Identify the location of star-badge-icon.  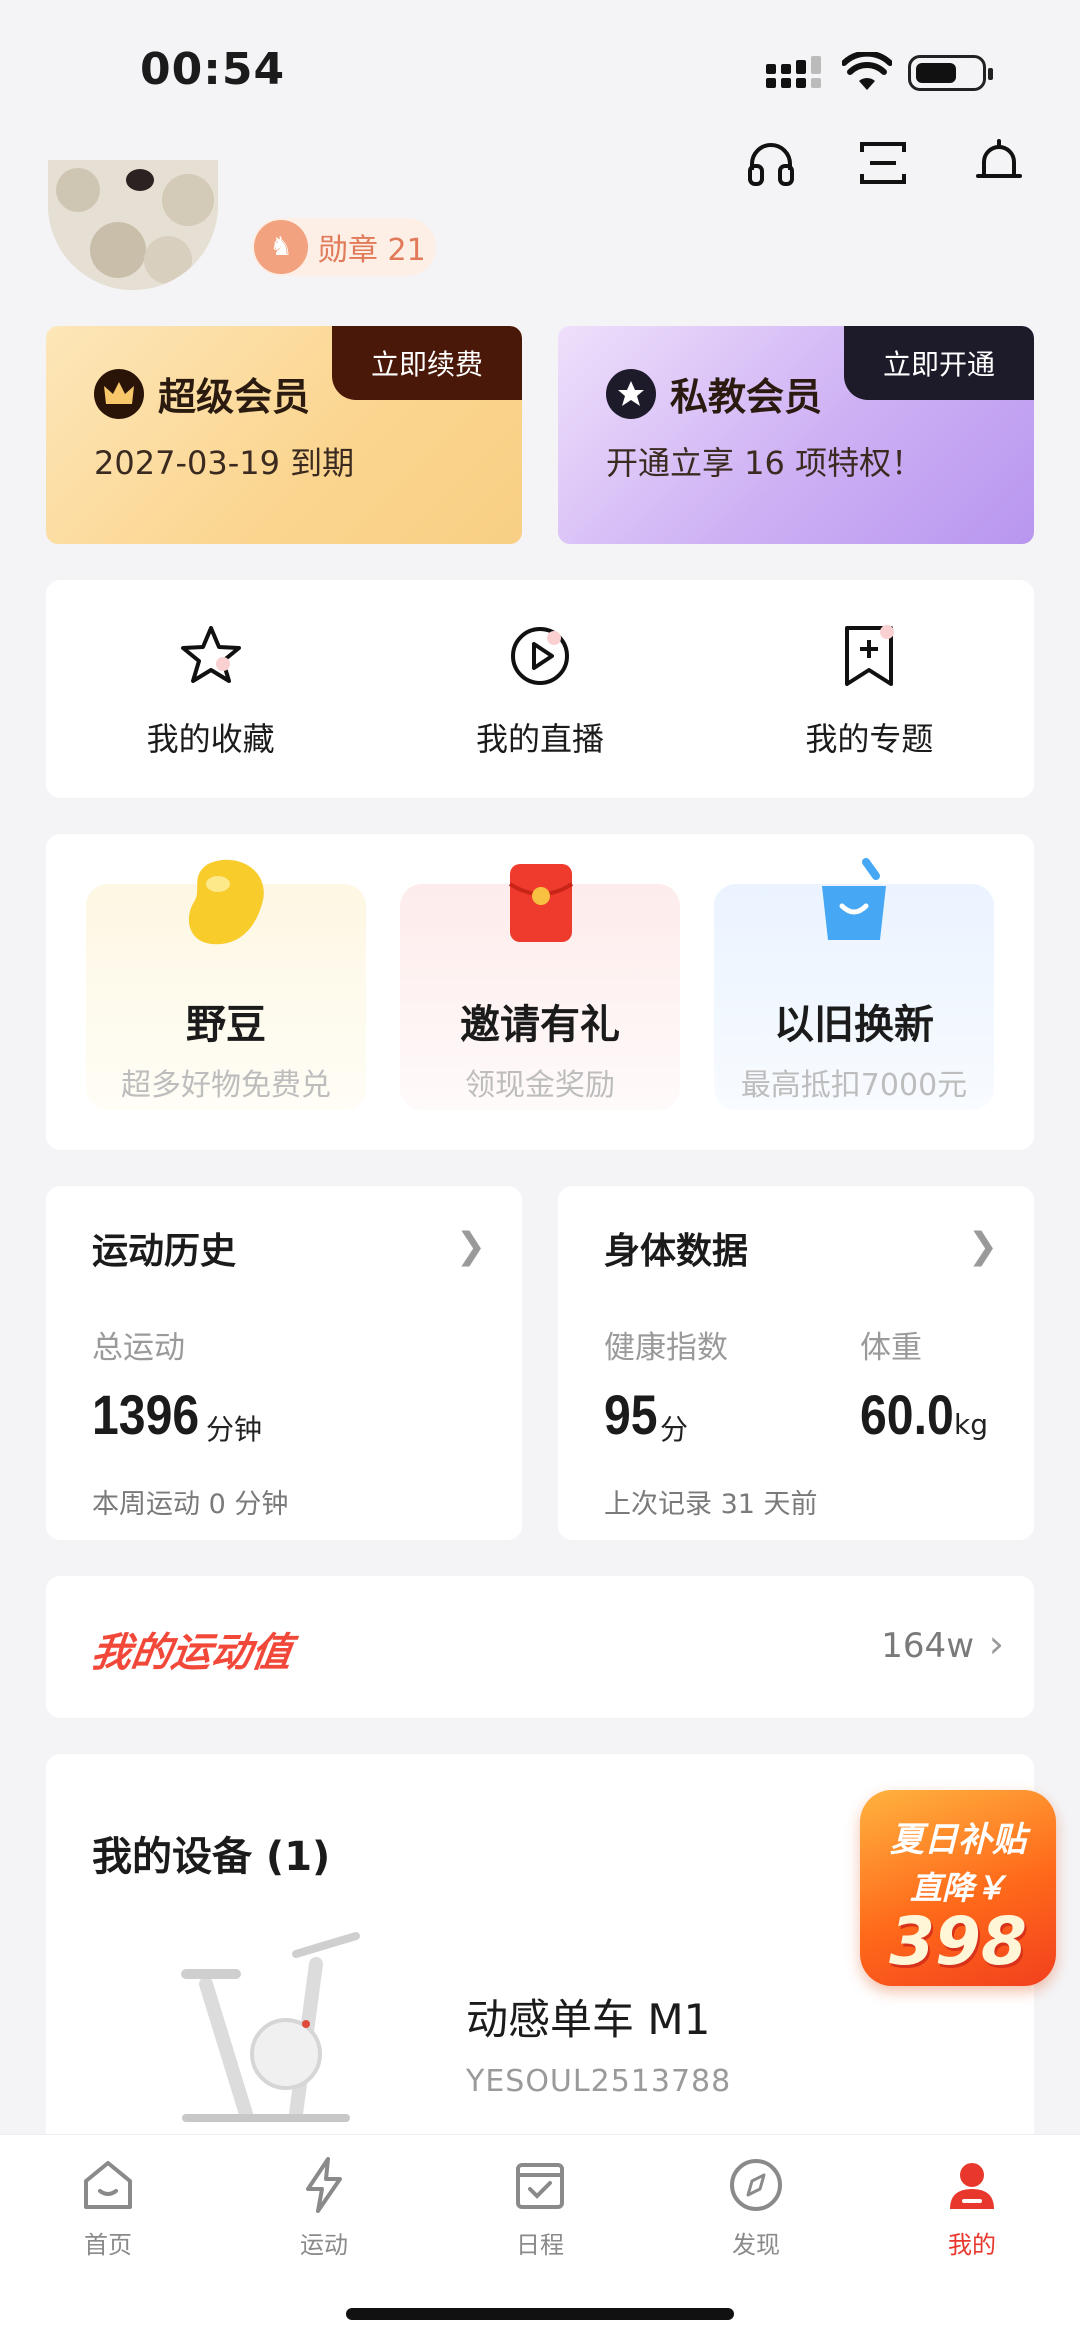
(631, 393).